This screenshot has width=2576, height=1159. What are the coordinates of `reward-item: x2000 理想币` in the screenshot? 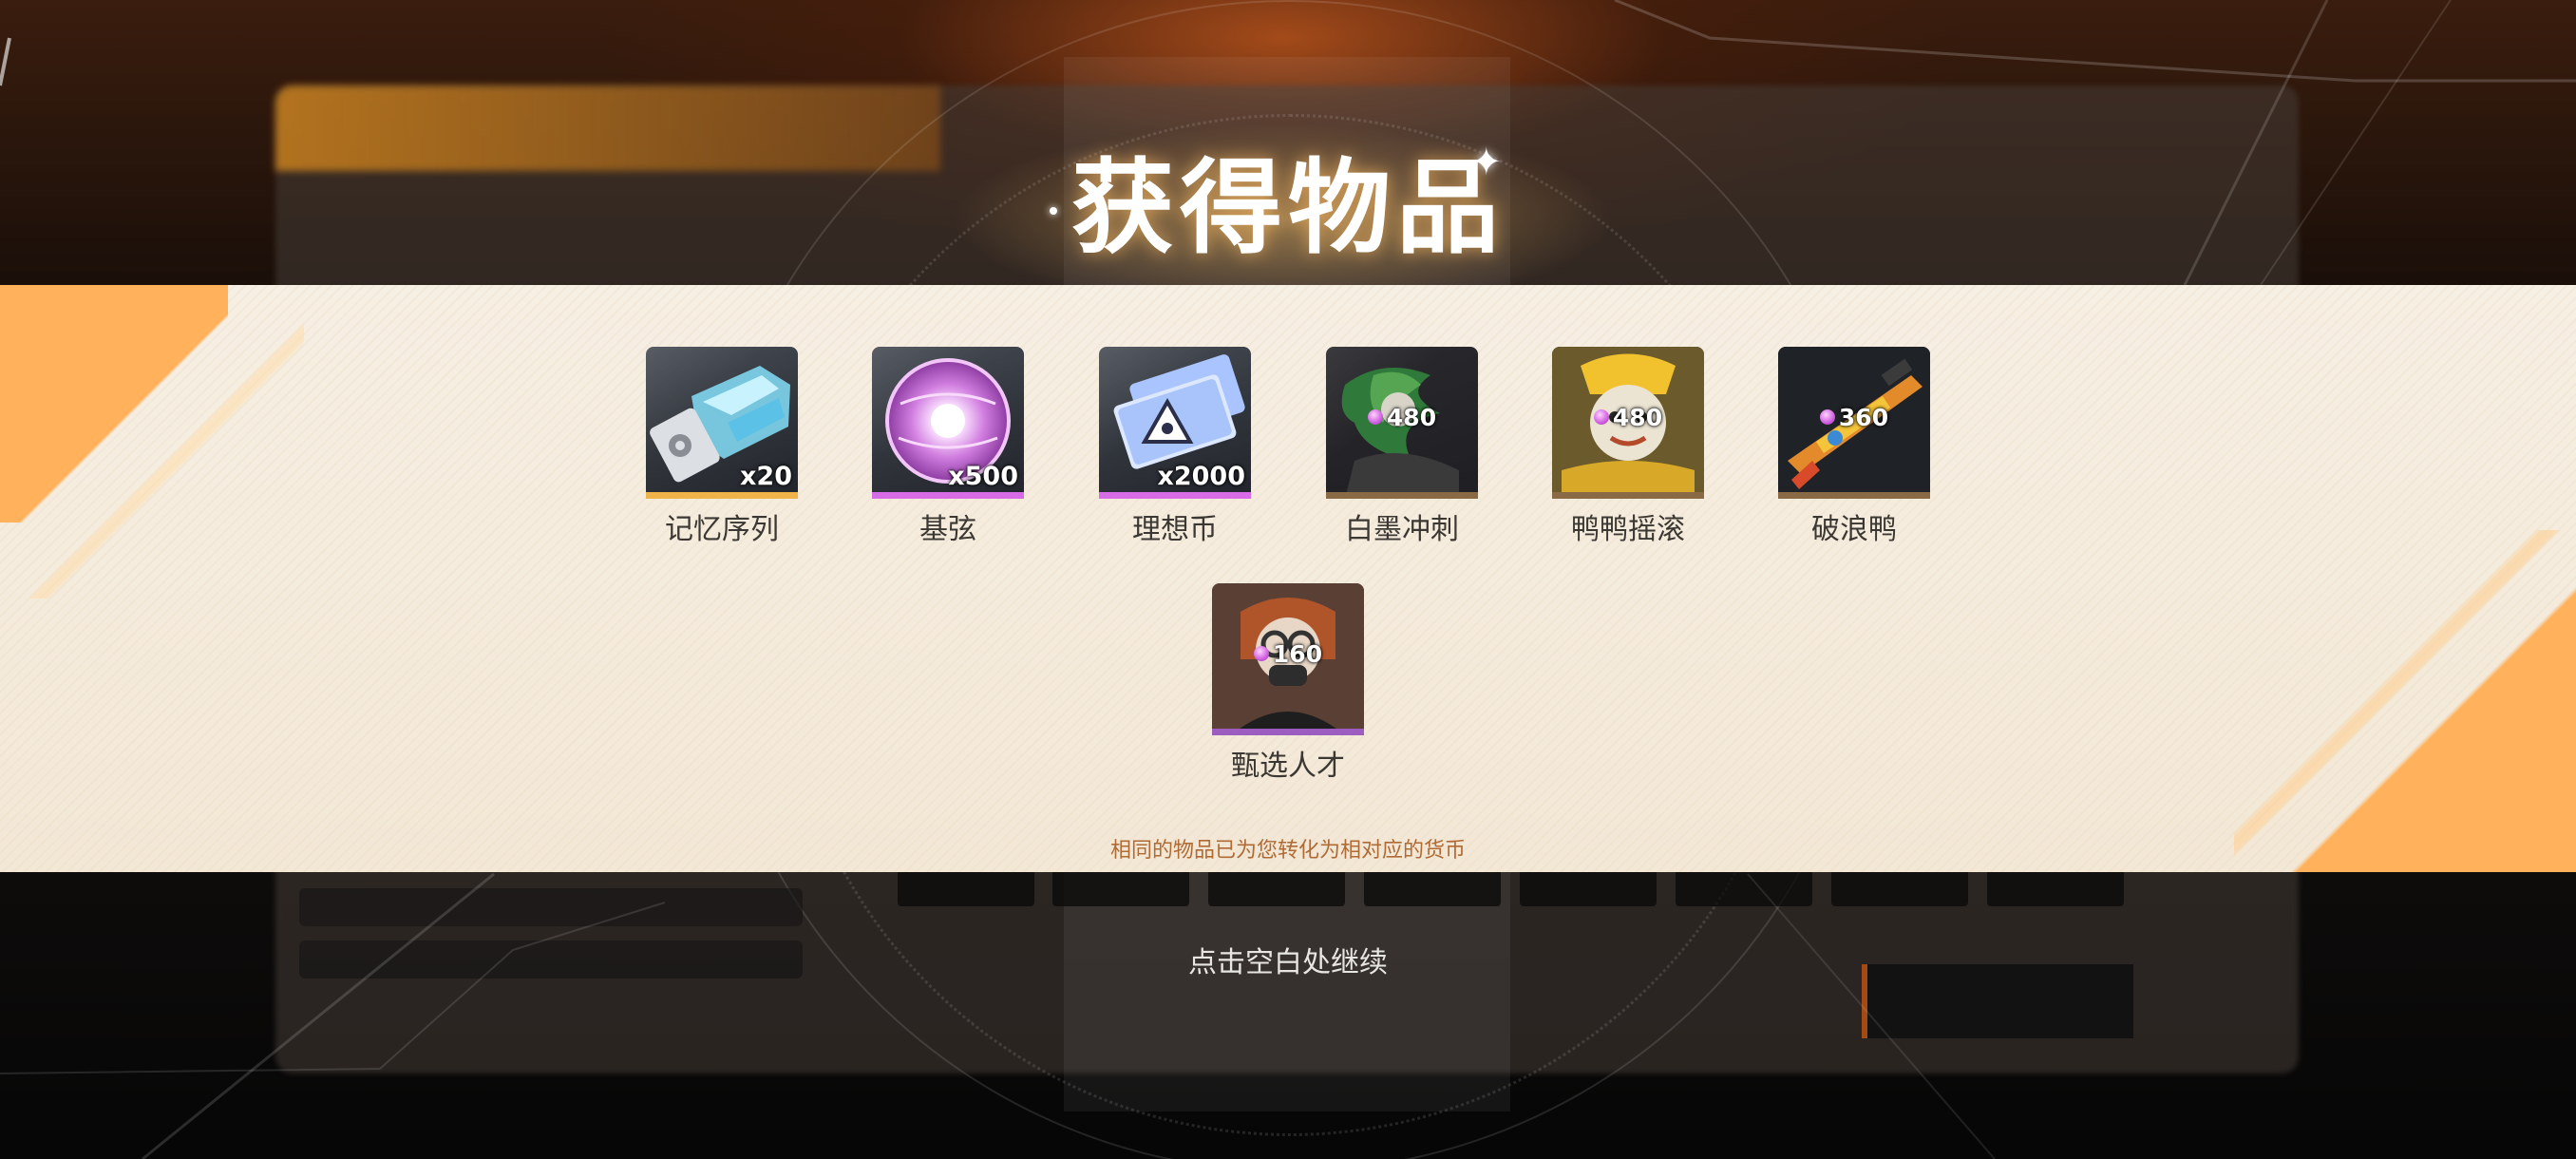 It's located at (1175, 447).